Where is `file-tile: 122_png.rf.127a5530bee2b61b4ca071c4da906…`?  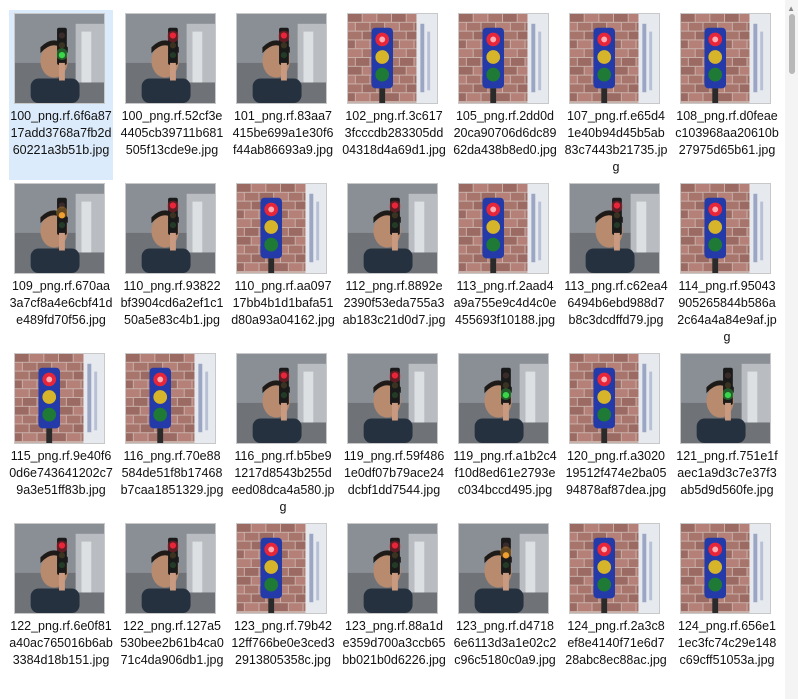 file-tile: 122_png.rf.127a5530bee2b61b4ca071c4da906… is located at coordinates (172, 605).